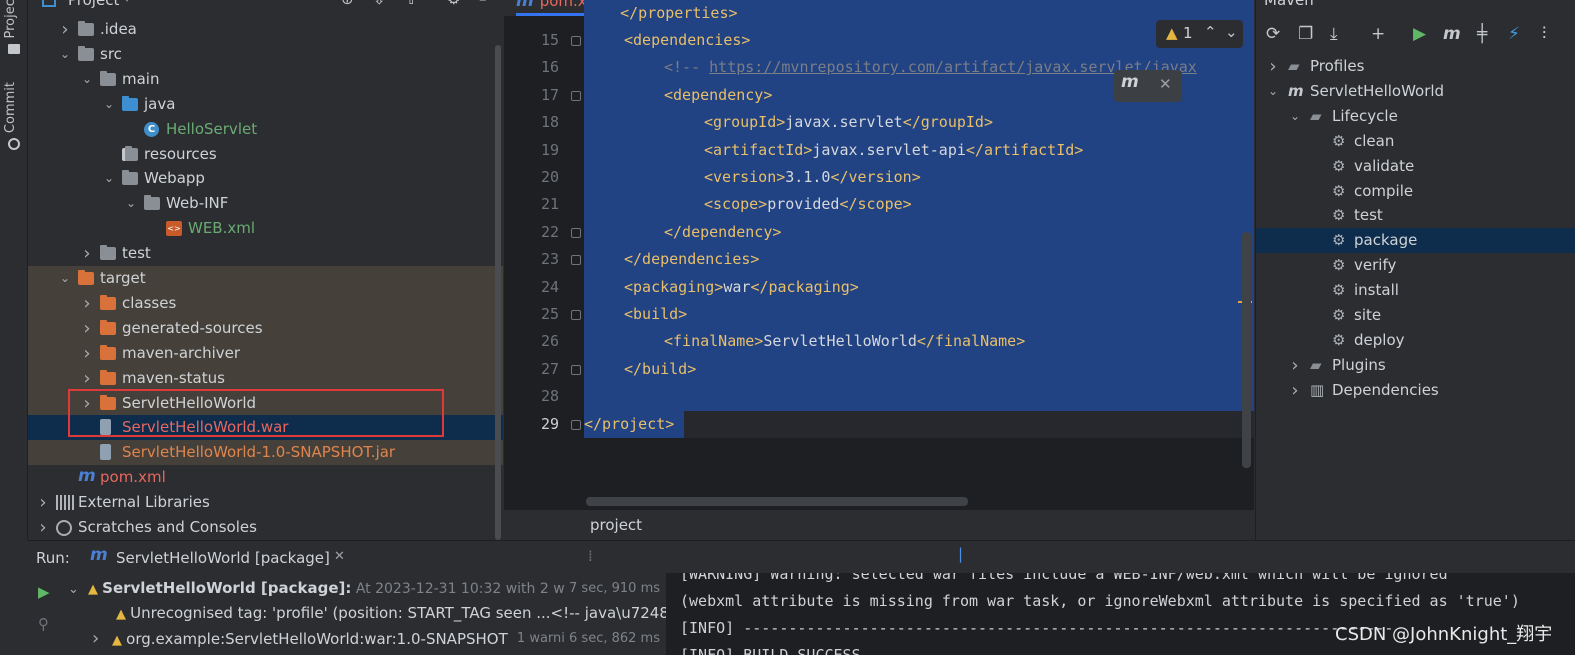 The height and width of the screenshot is (655, 1575). I want to click on tree-row: ⌄ src, so click(265, 54).